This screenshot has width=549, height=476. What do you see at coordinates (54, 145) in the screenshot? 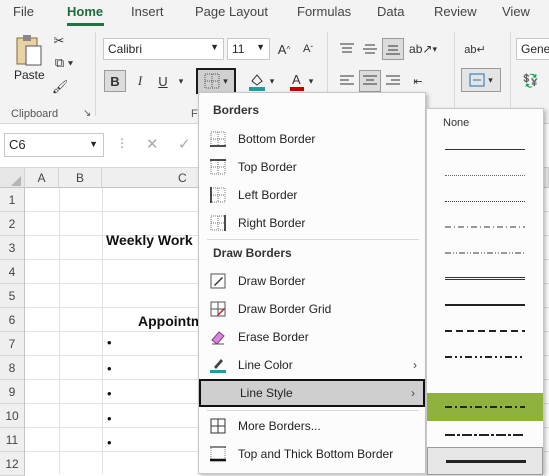
I see `name-box: C6 ▼` at bounding box center [54, 145].